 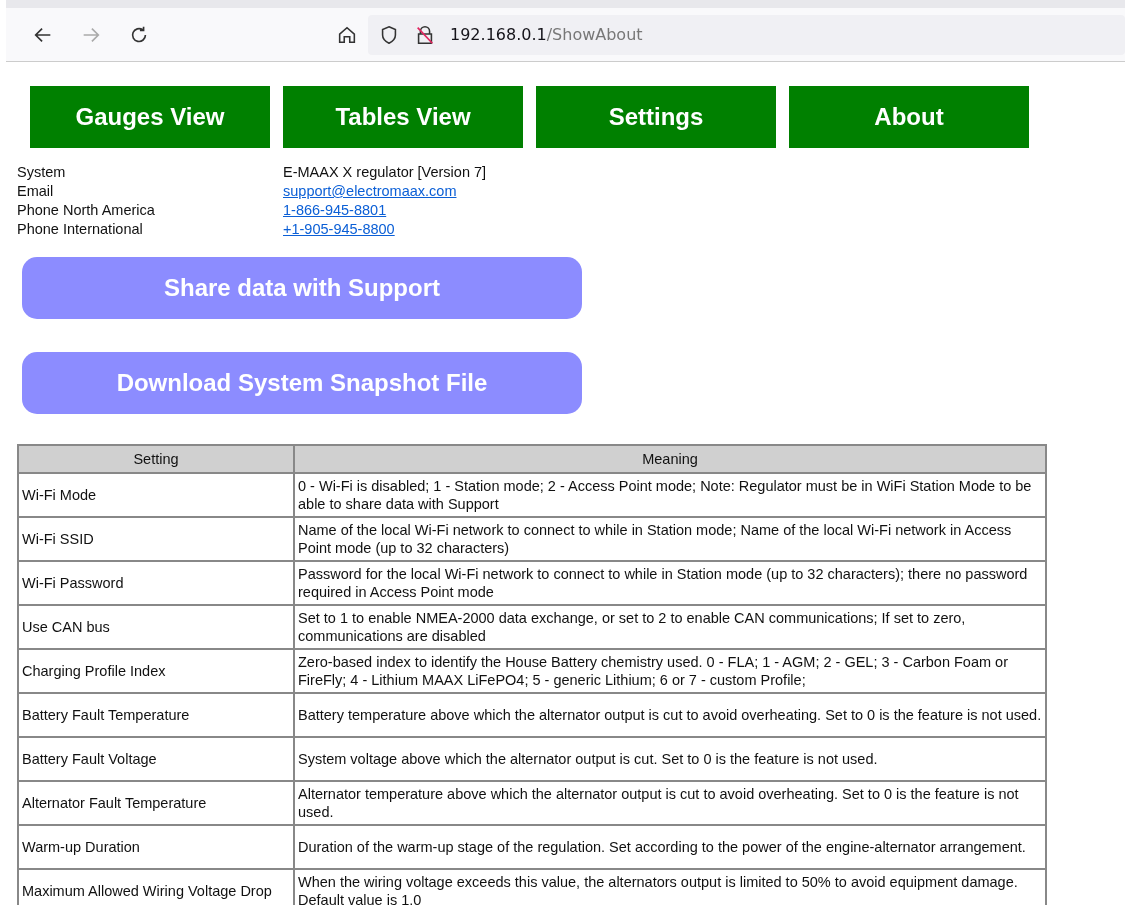 What do you see at coordinates (156, 627) in the screenshot?
I see `setting-cell: Use CAN bus` at bounding box center [156, 627].